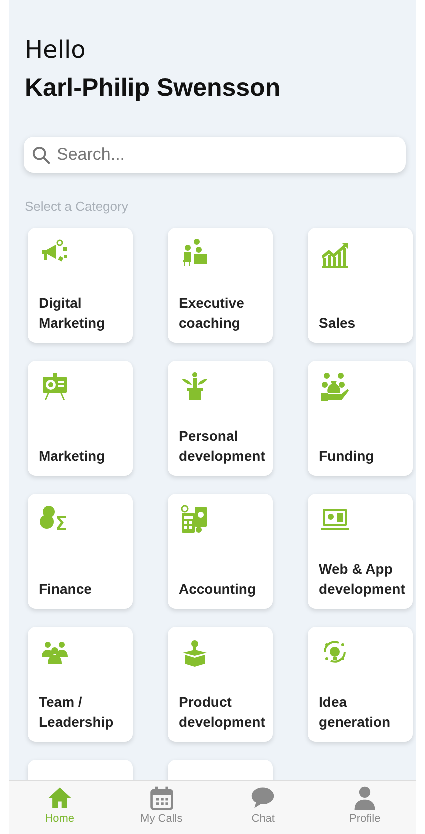  I want to click on section-title: Select a Category, so click(77, 206).